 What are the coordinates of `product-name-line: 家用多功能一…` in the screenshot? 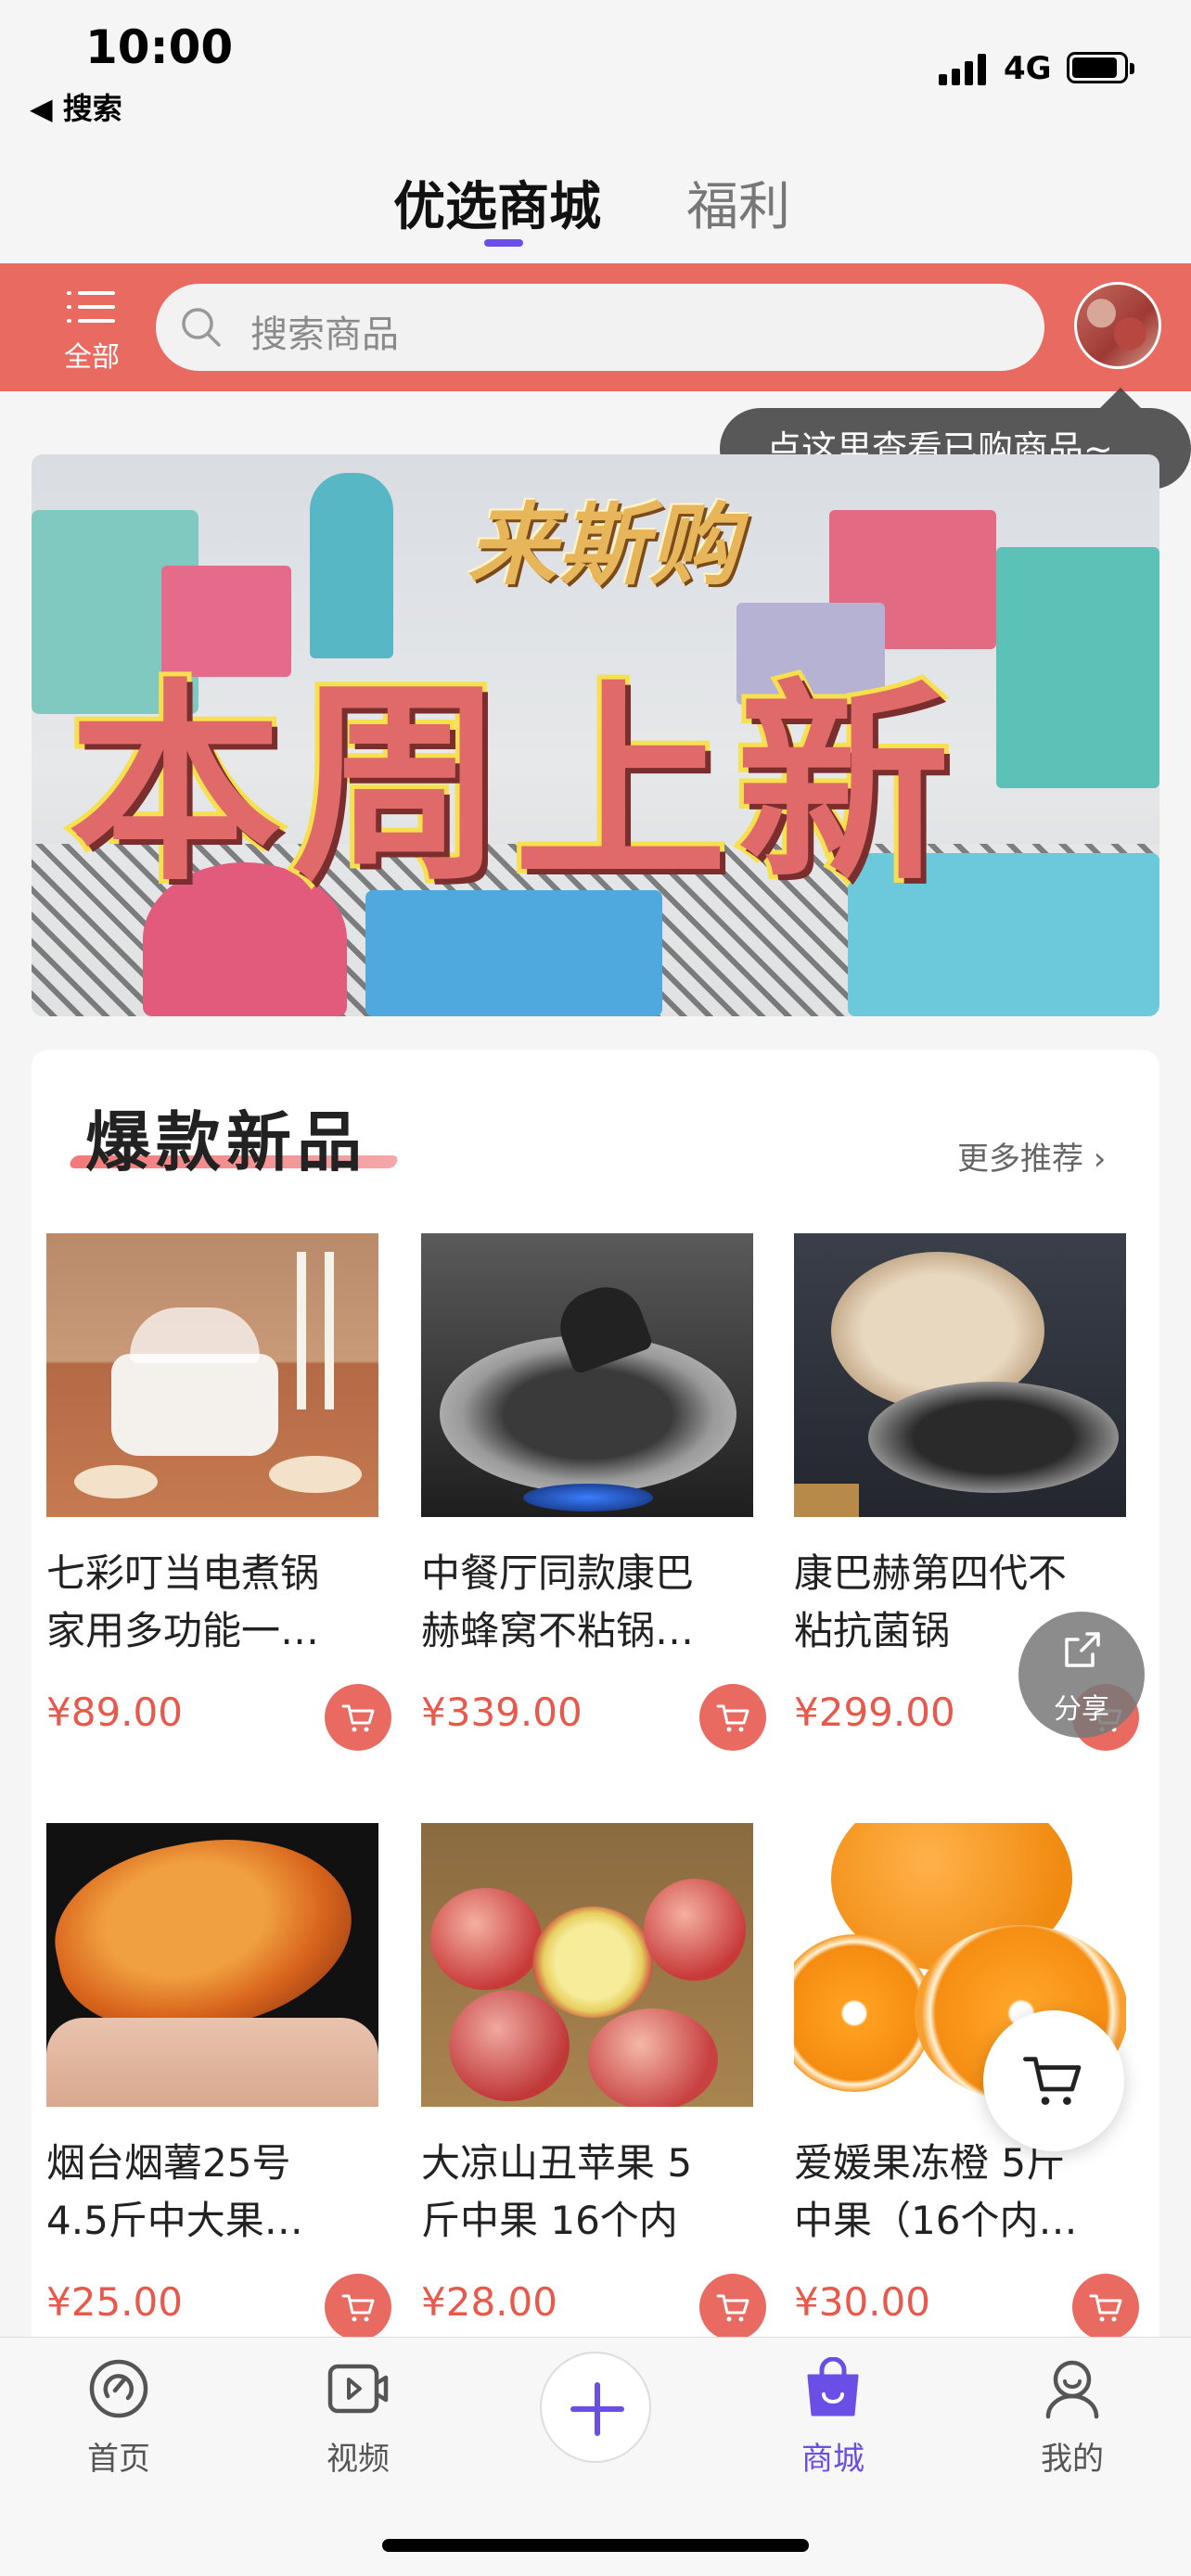 It's located at (183, 1631).